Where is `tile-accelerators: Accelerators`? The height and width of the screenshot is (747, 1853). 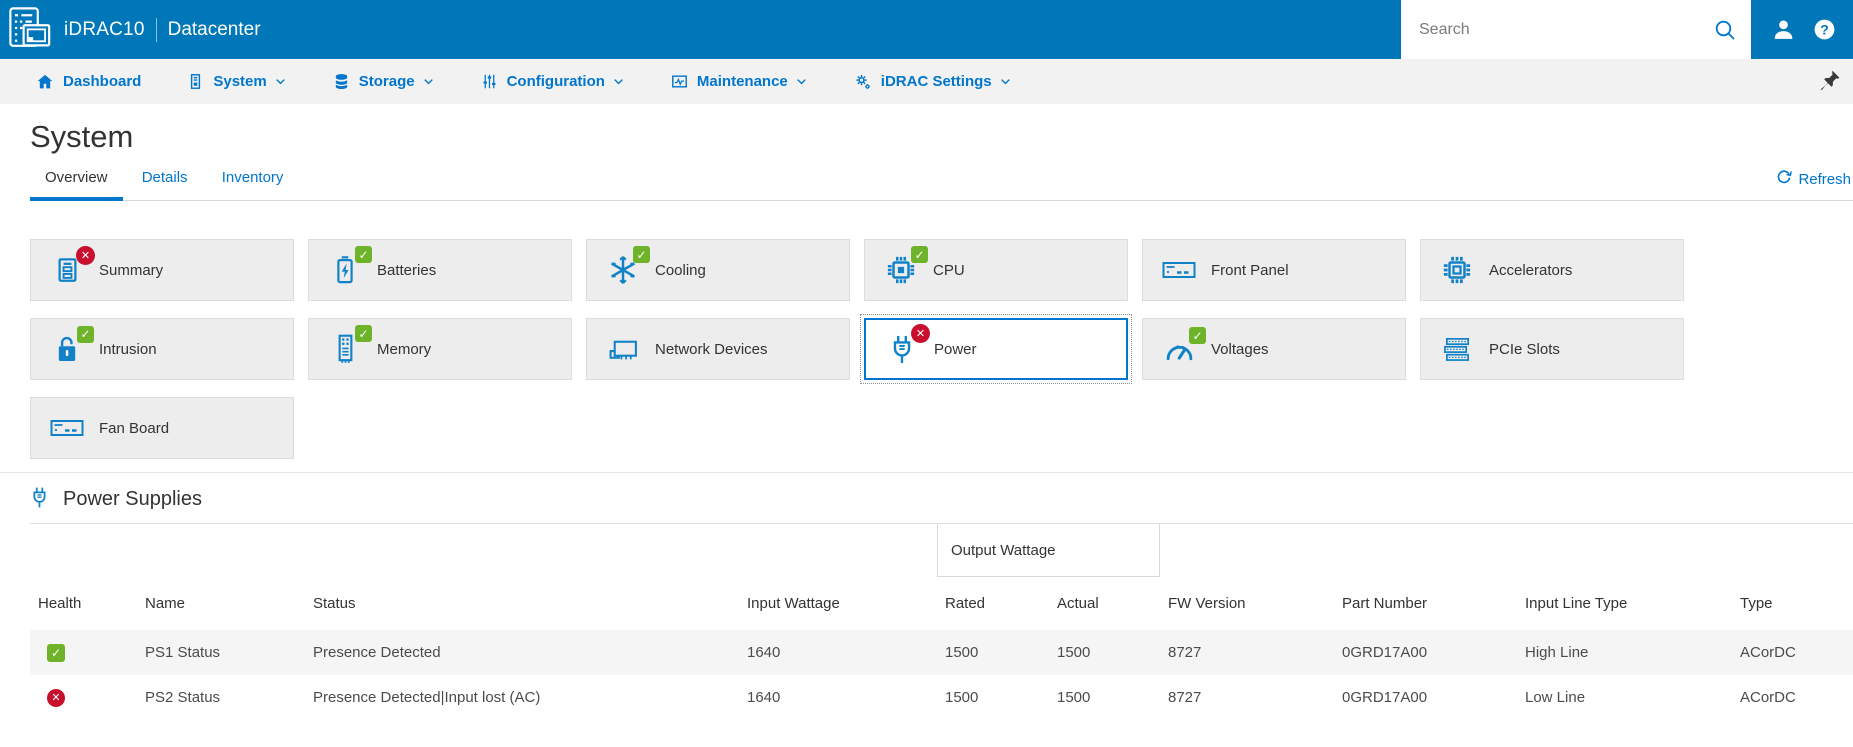
tile-accelerators: Accelerators is located at coordinates (1552, 270).